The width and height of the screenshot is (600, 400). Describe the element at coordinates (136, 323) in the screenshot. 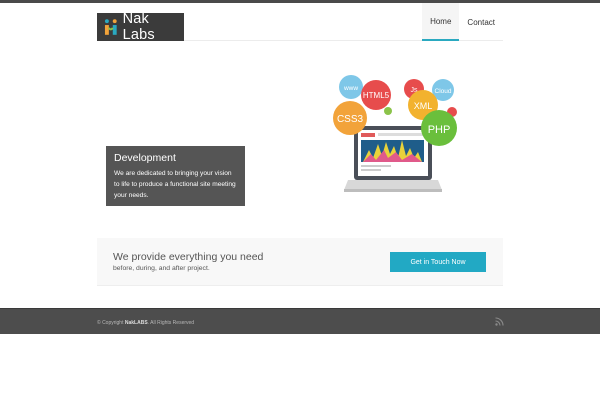

I see `copyright-brand: NakLABS` at that location.